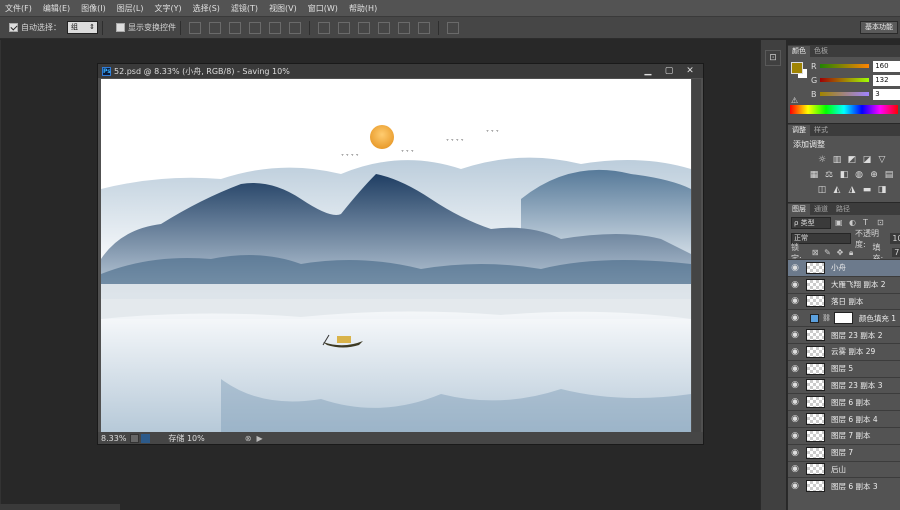  I want to click on gradient-map-icon: ▬, so click(867, 190).